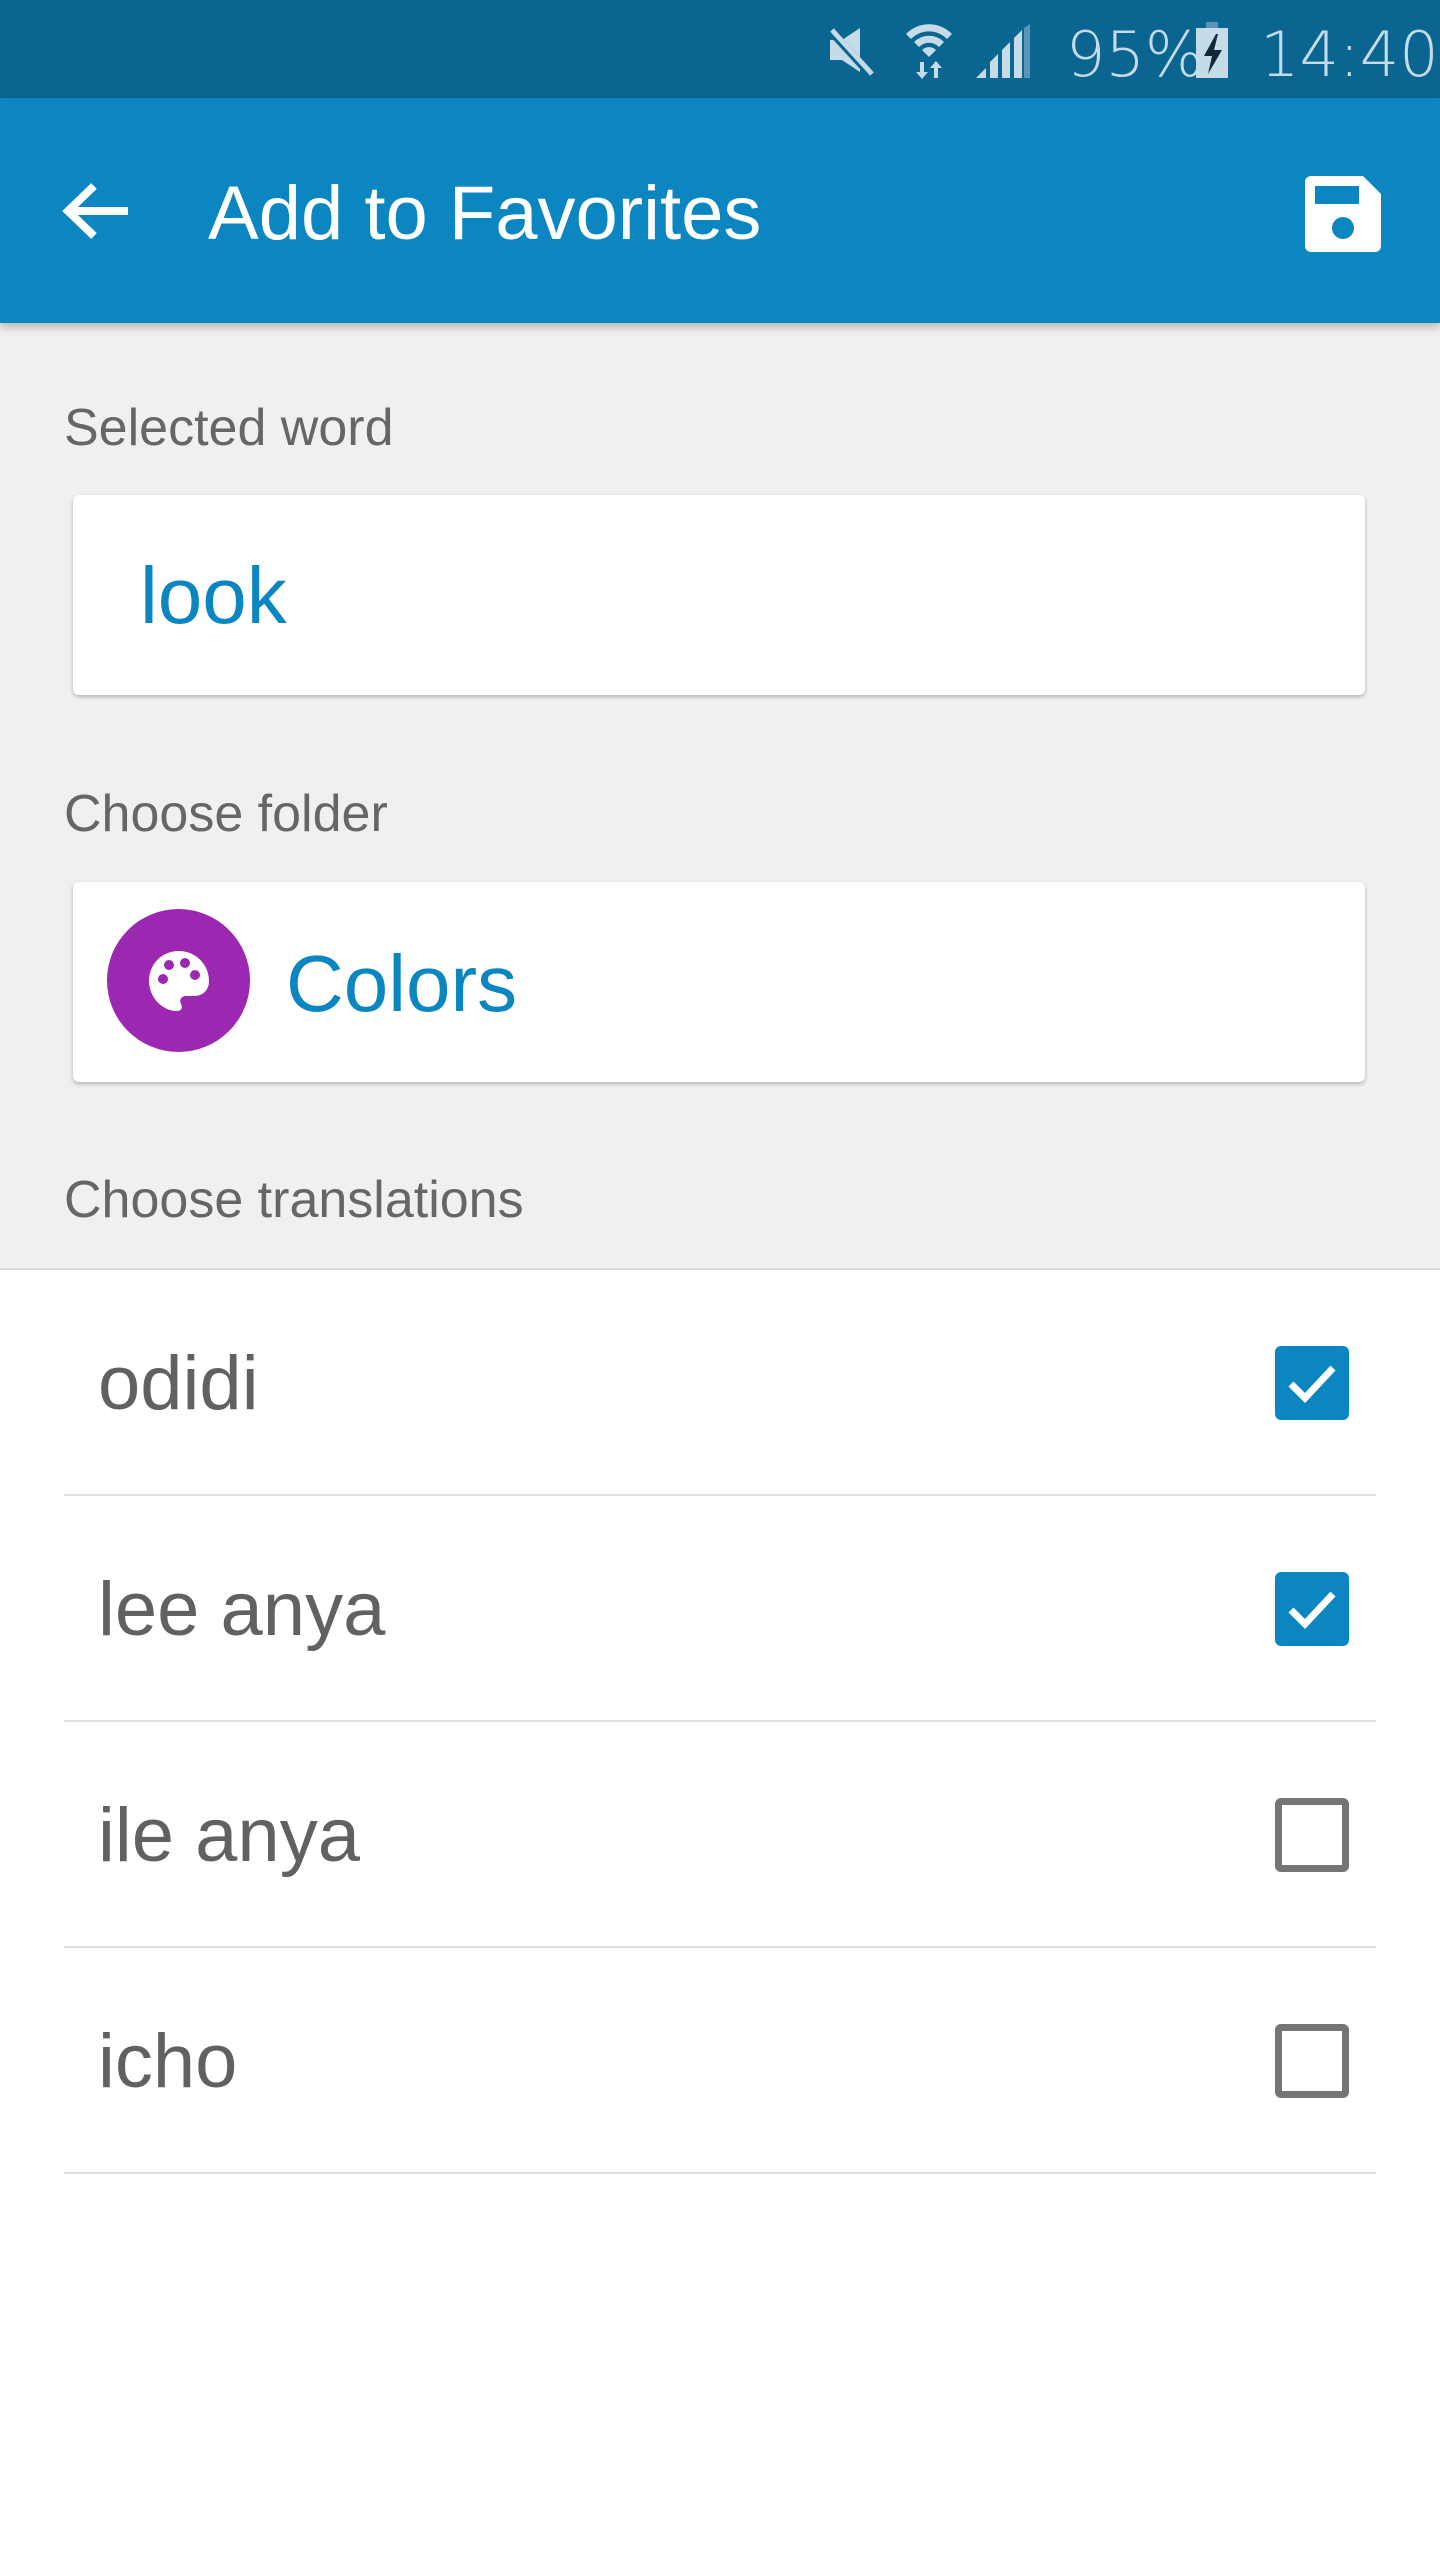 Image resolution: width=1440 pixels, height=2560 pixels. Describe the element at coordinates (294, 1200) in the screenshot. I see `choose-translations-label: Choose translations` at that location.